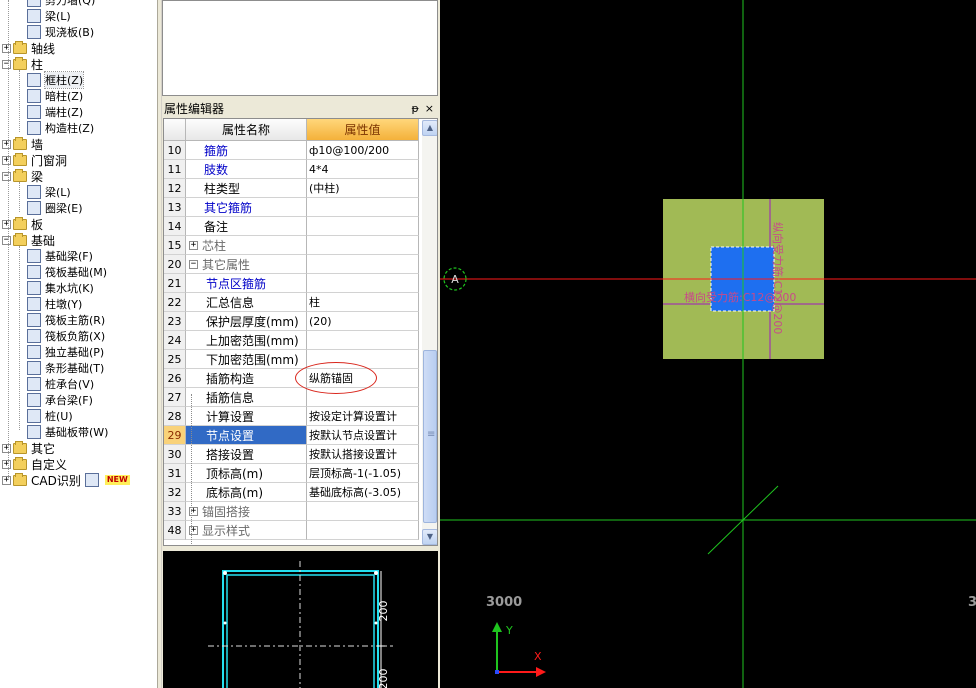  Describe the element at coordinates (246, 359) in the screenshot. I see `property-name-cell: 下加密范围(mm)` at that location.